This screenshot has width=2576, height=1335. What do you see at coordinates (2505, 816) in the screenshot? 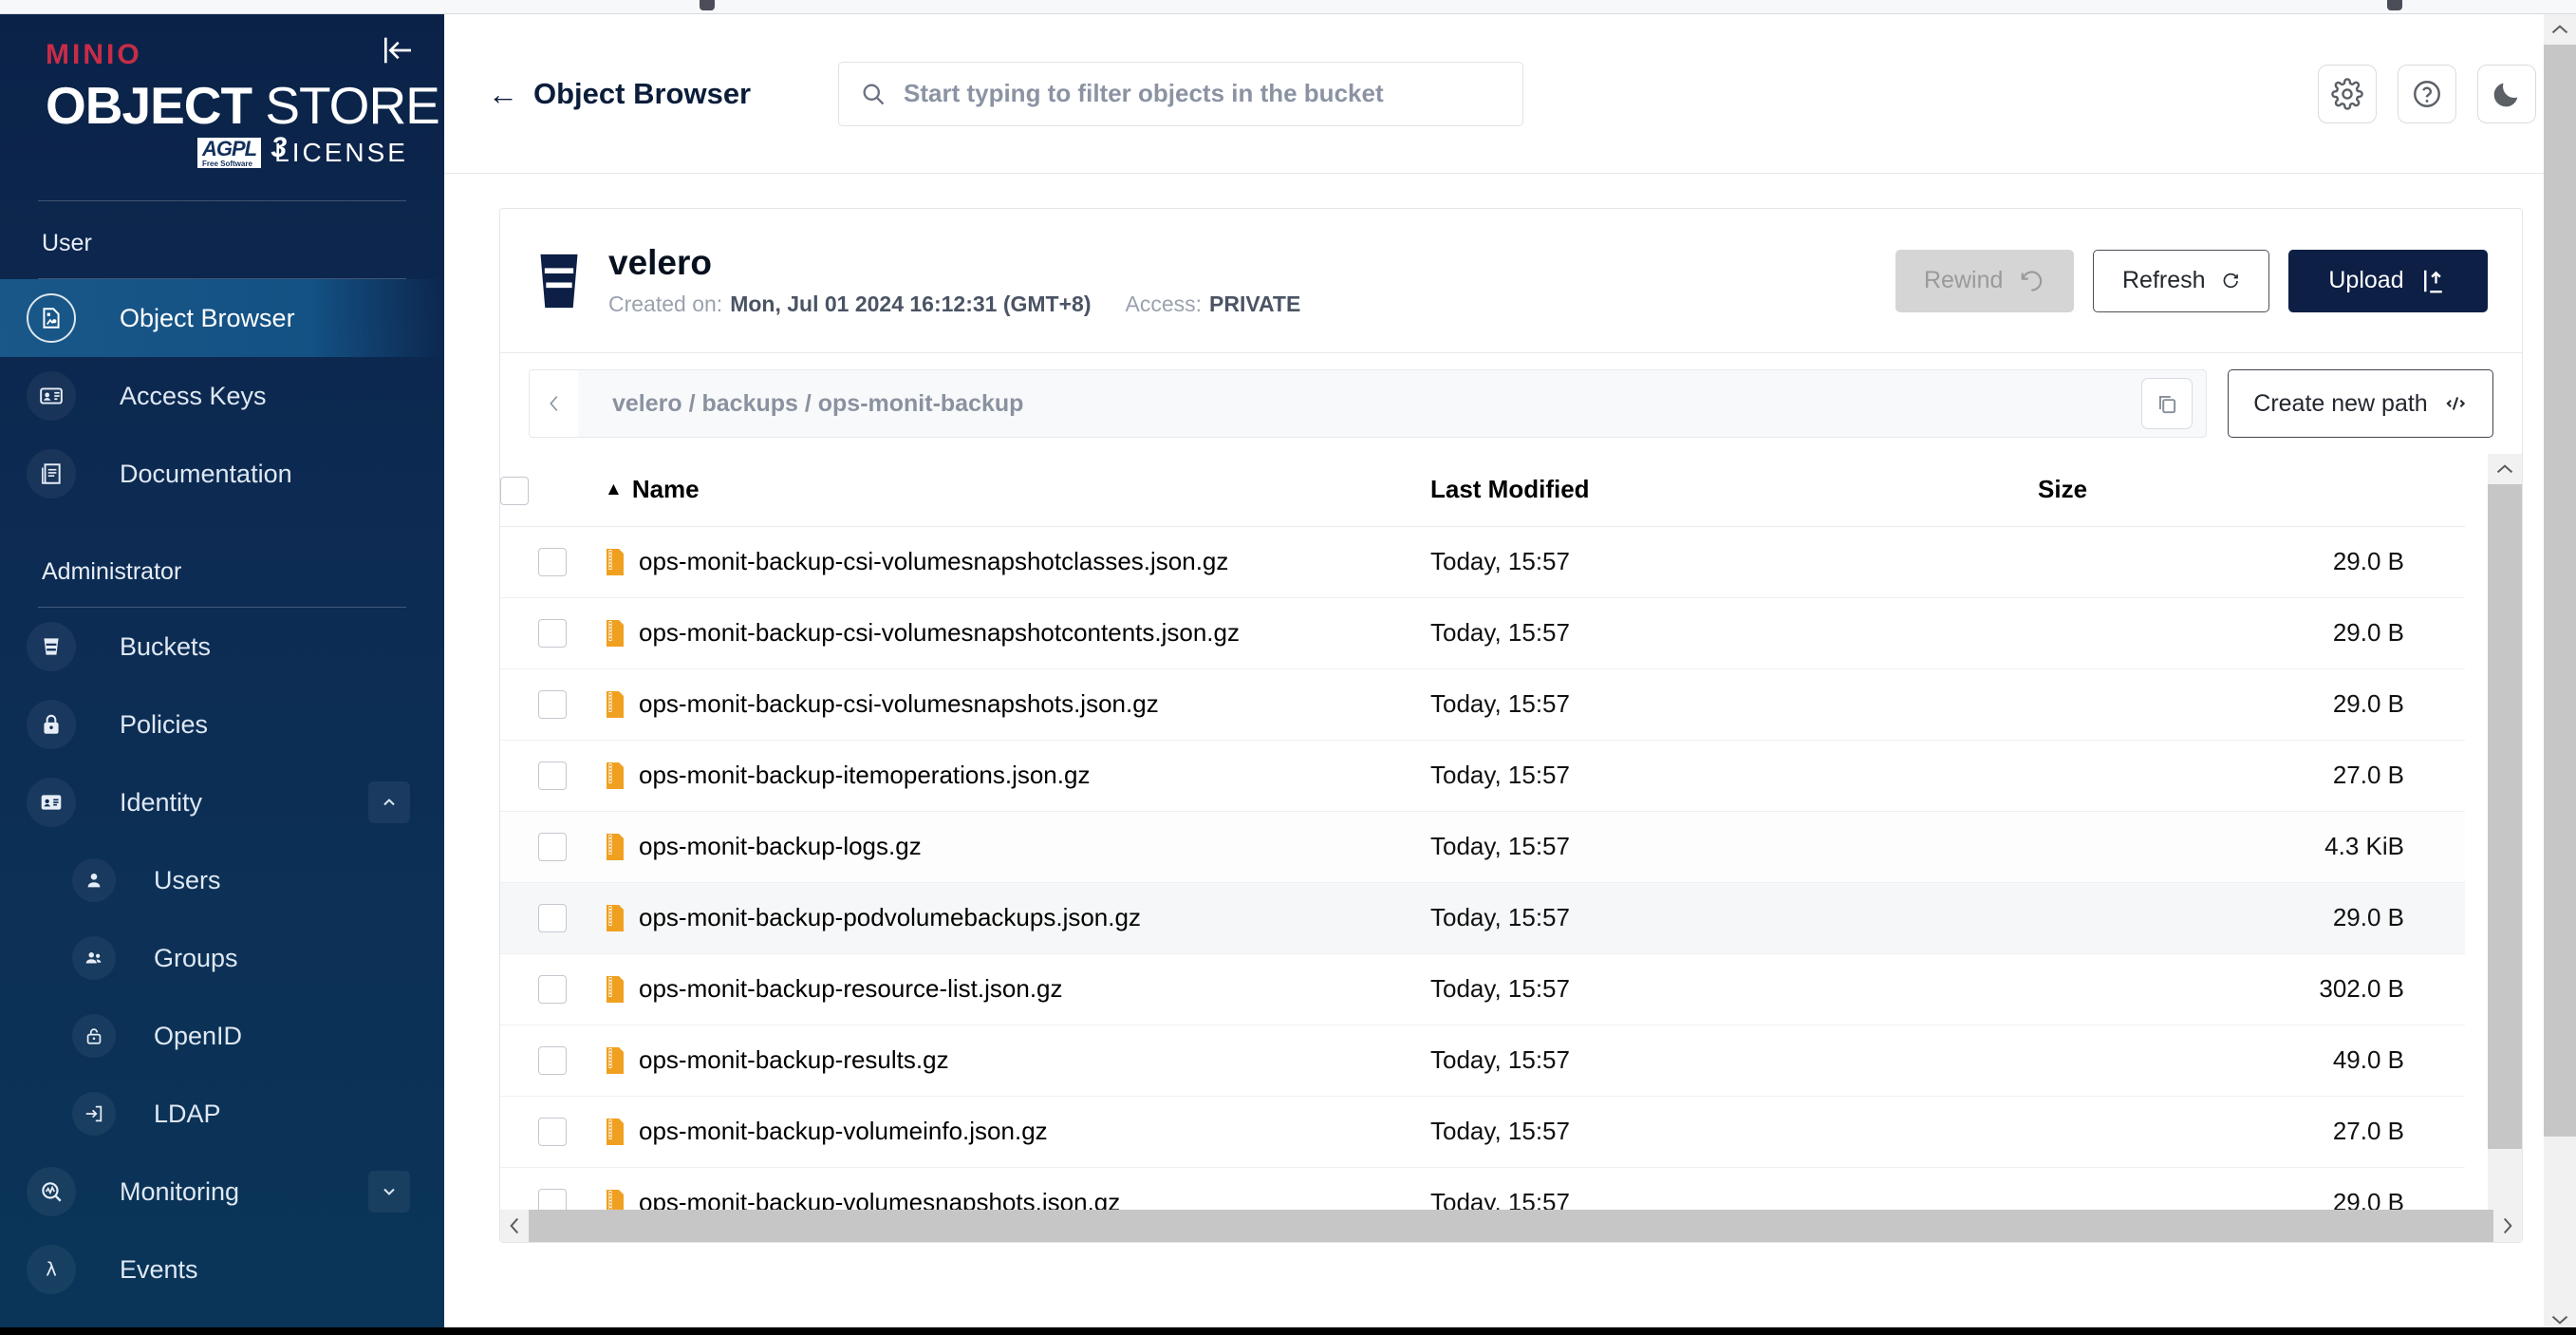
I see `scrollbar-thumb` at bounding box center [2505, 816].